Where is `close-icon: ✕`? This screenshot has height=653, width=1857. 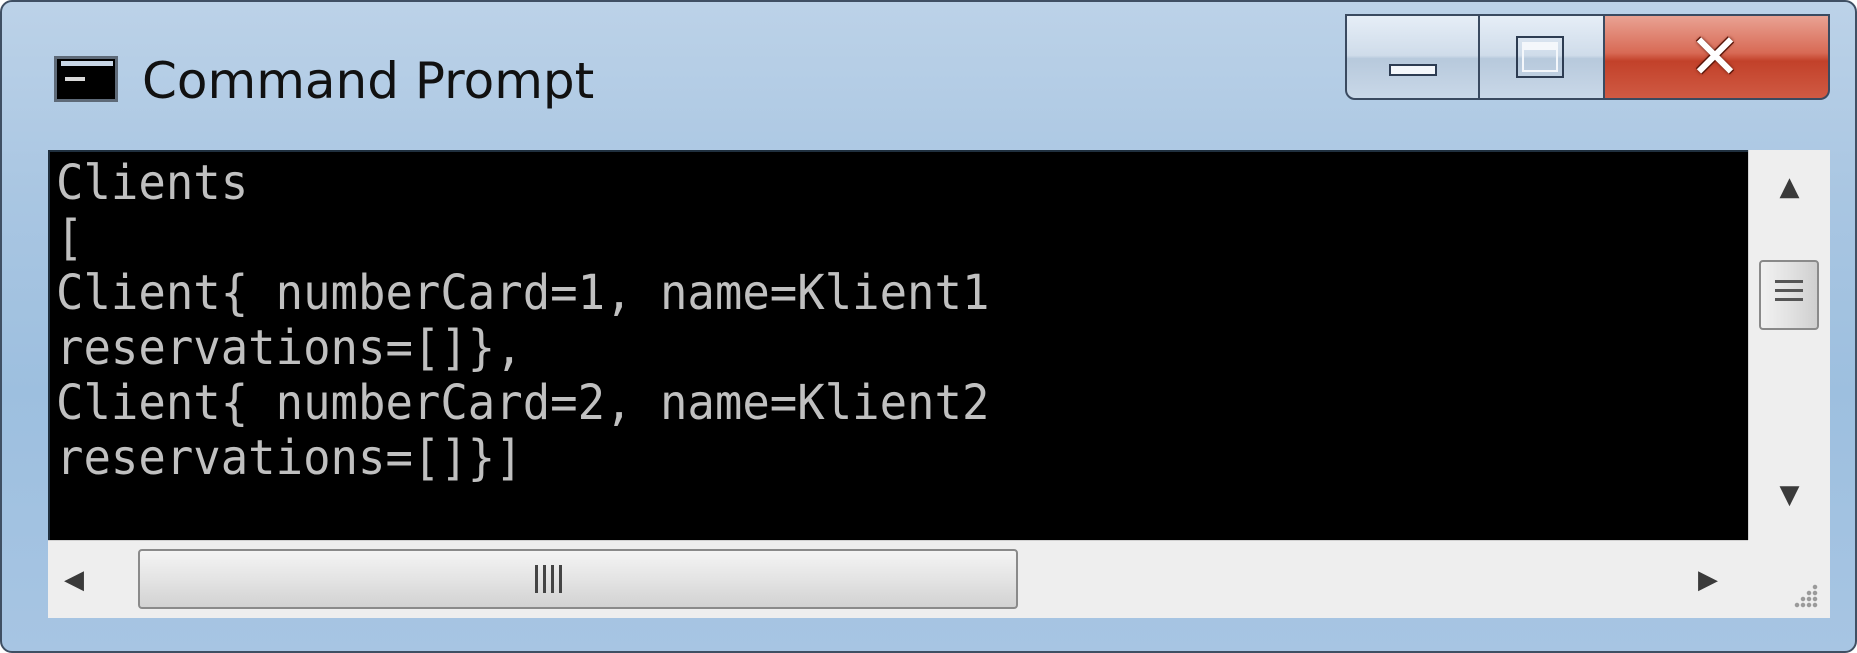
close-icon: ✕ is located at coordinates (1715, 56).